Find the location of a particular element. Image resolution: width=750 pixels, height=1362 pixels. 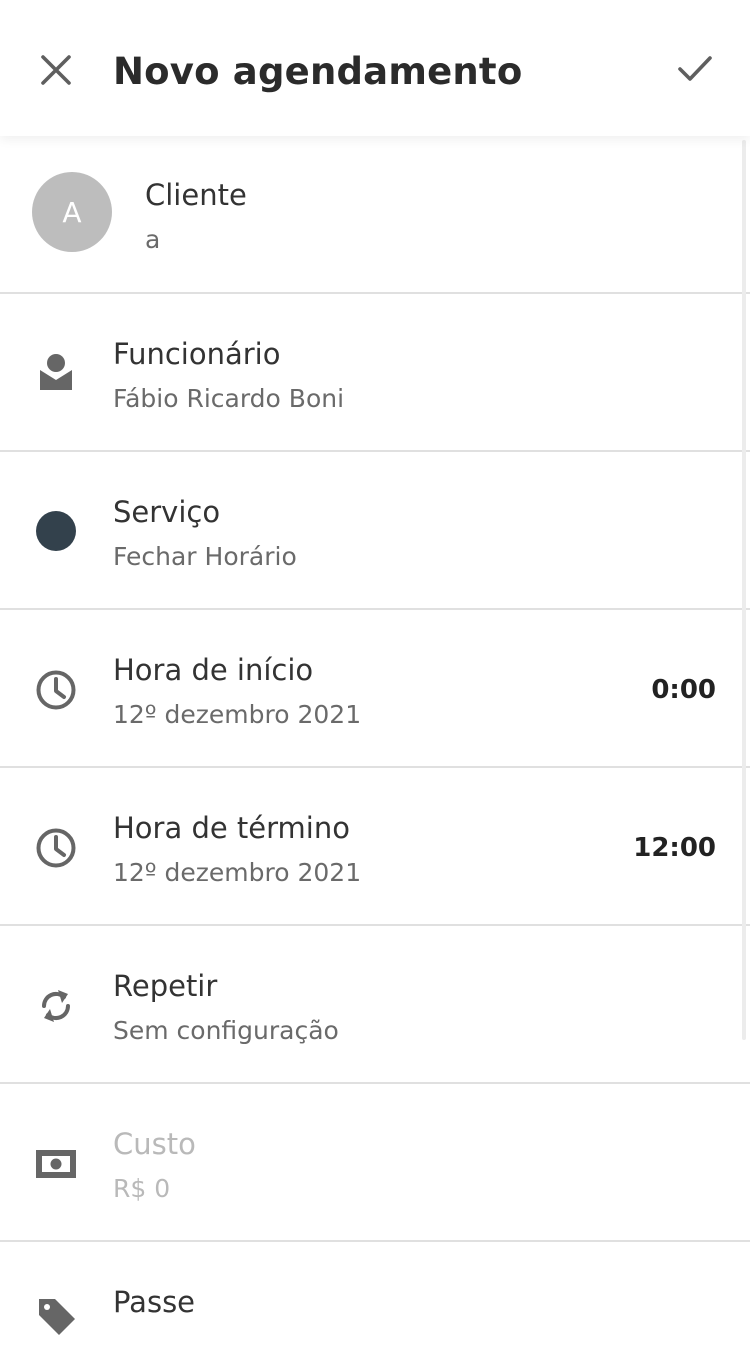

avatar: A is located at coordinates (72, 212).